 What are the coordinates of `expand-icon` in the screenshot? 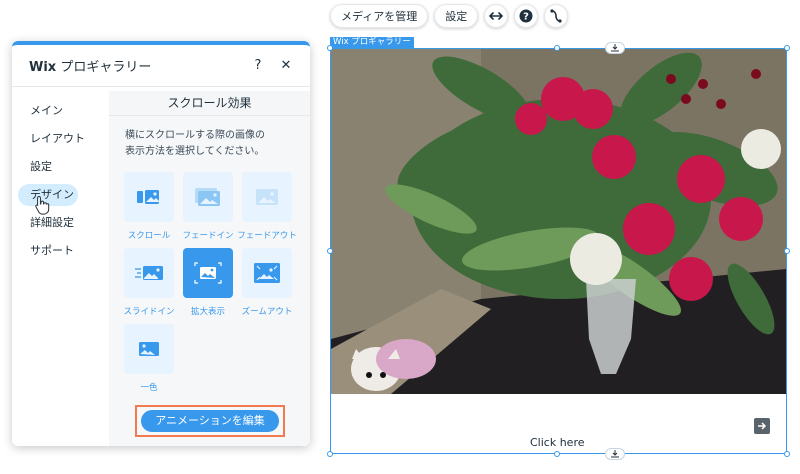 It's located at (208, 273).